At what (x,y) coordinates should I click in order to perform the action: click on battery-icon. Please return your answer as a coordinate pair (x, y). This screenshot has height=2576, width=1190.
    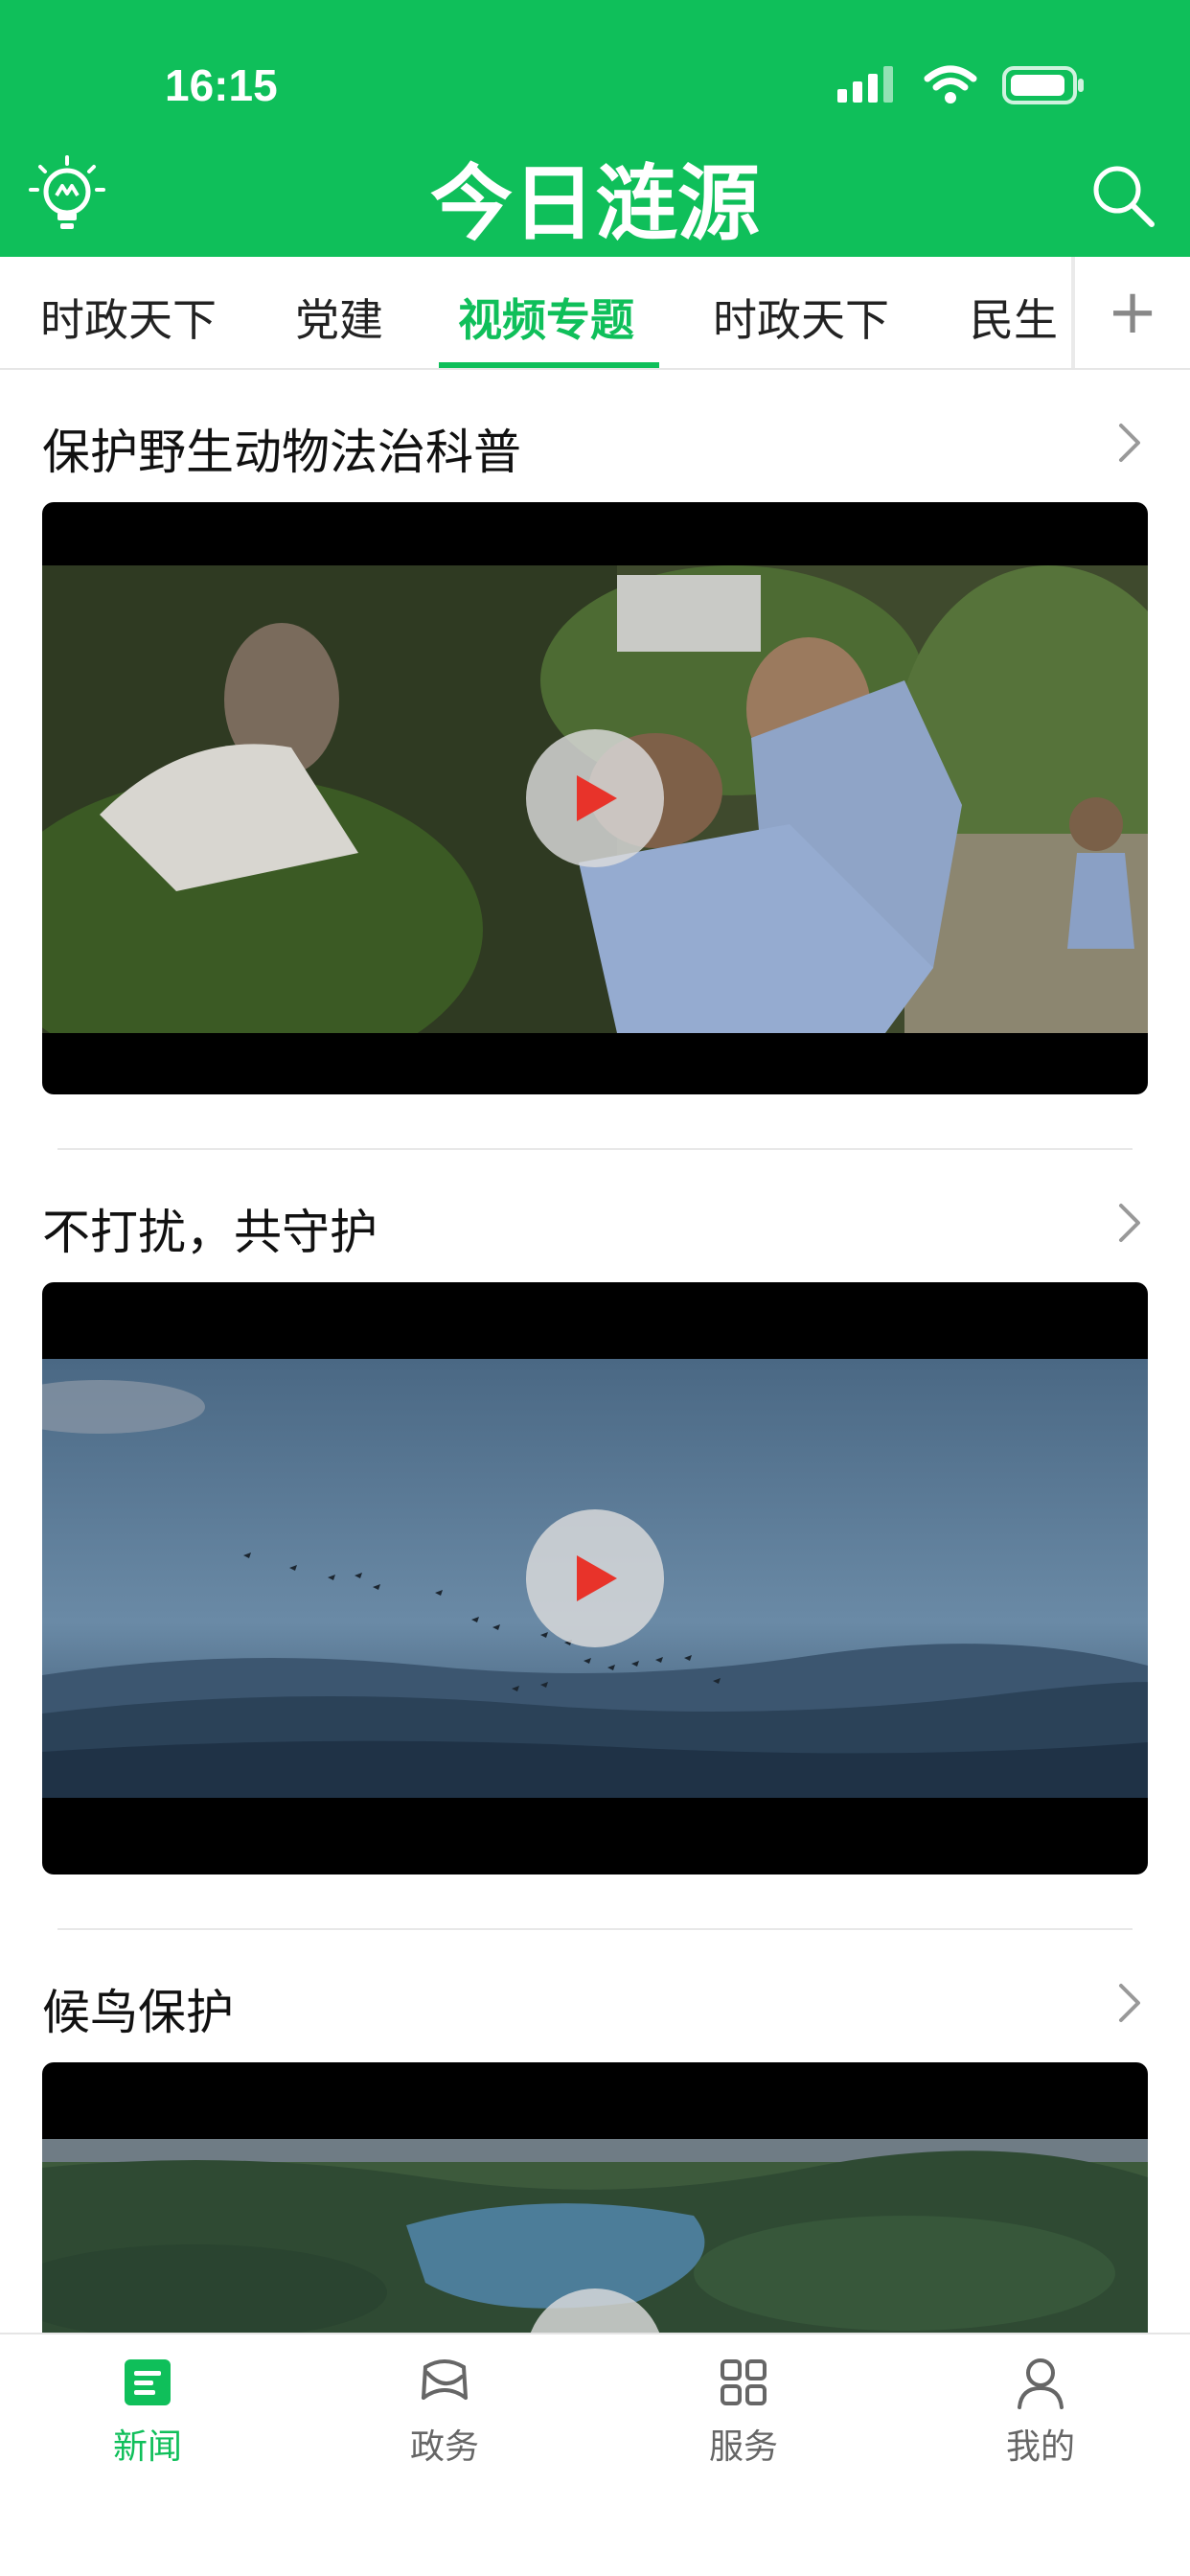
    Looking at the image, I should click on (1043, 85).